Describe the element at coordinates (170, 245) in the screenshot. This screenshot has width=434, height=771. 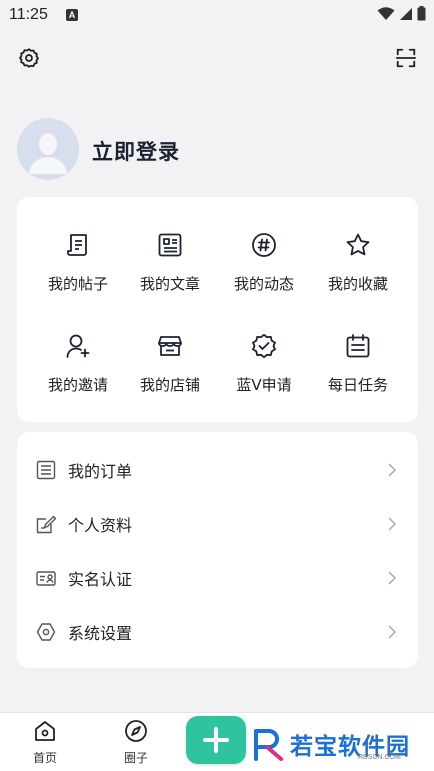
I see `article-icon` at that location.